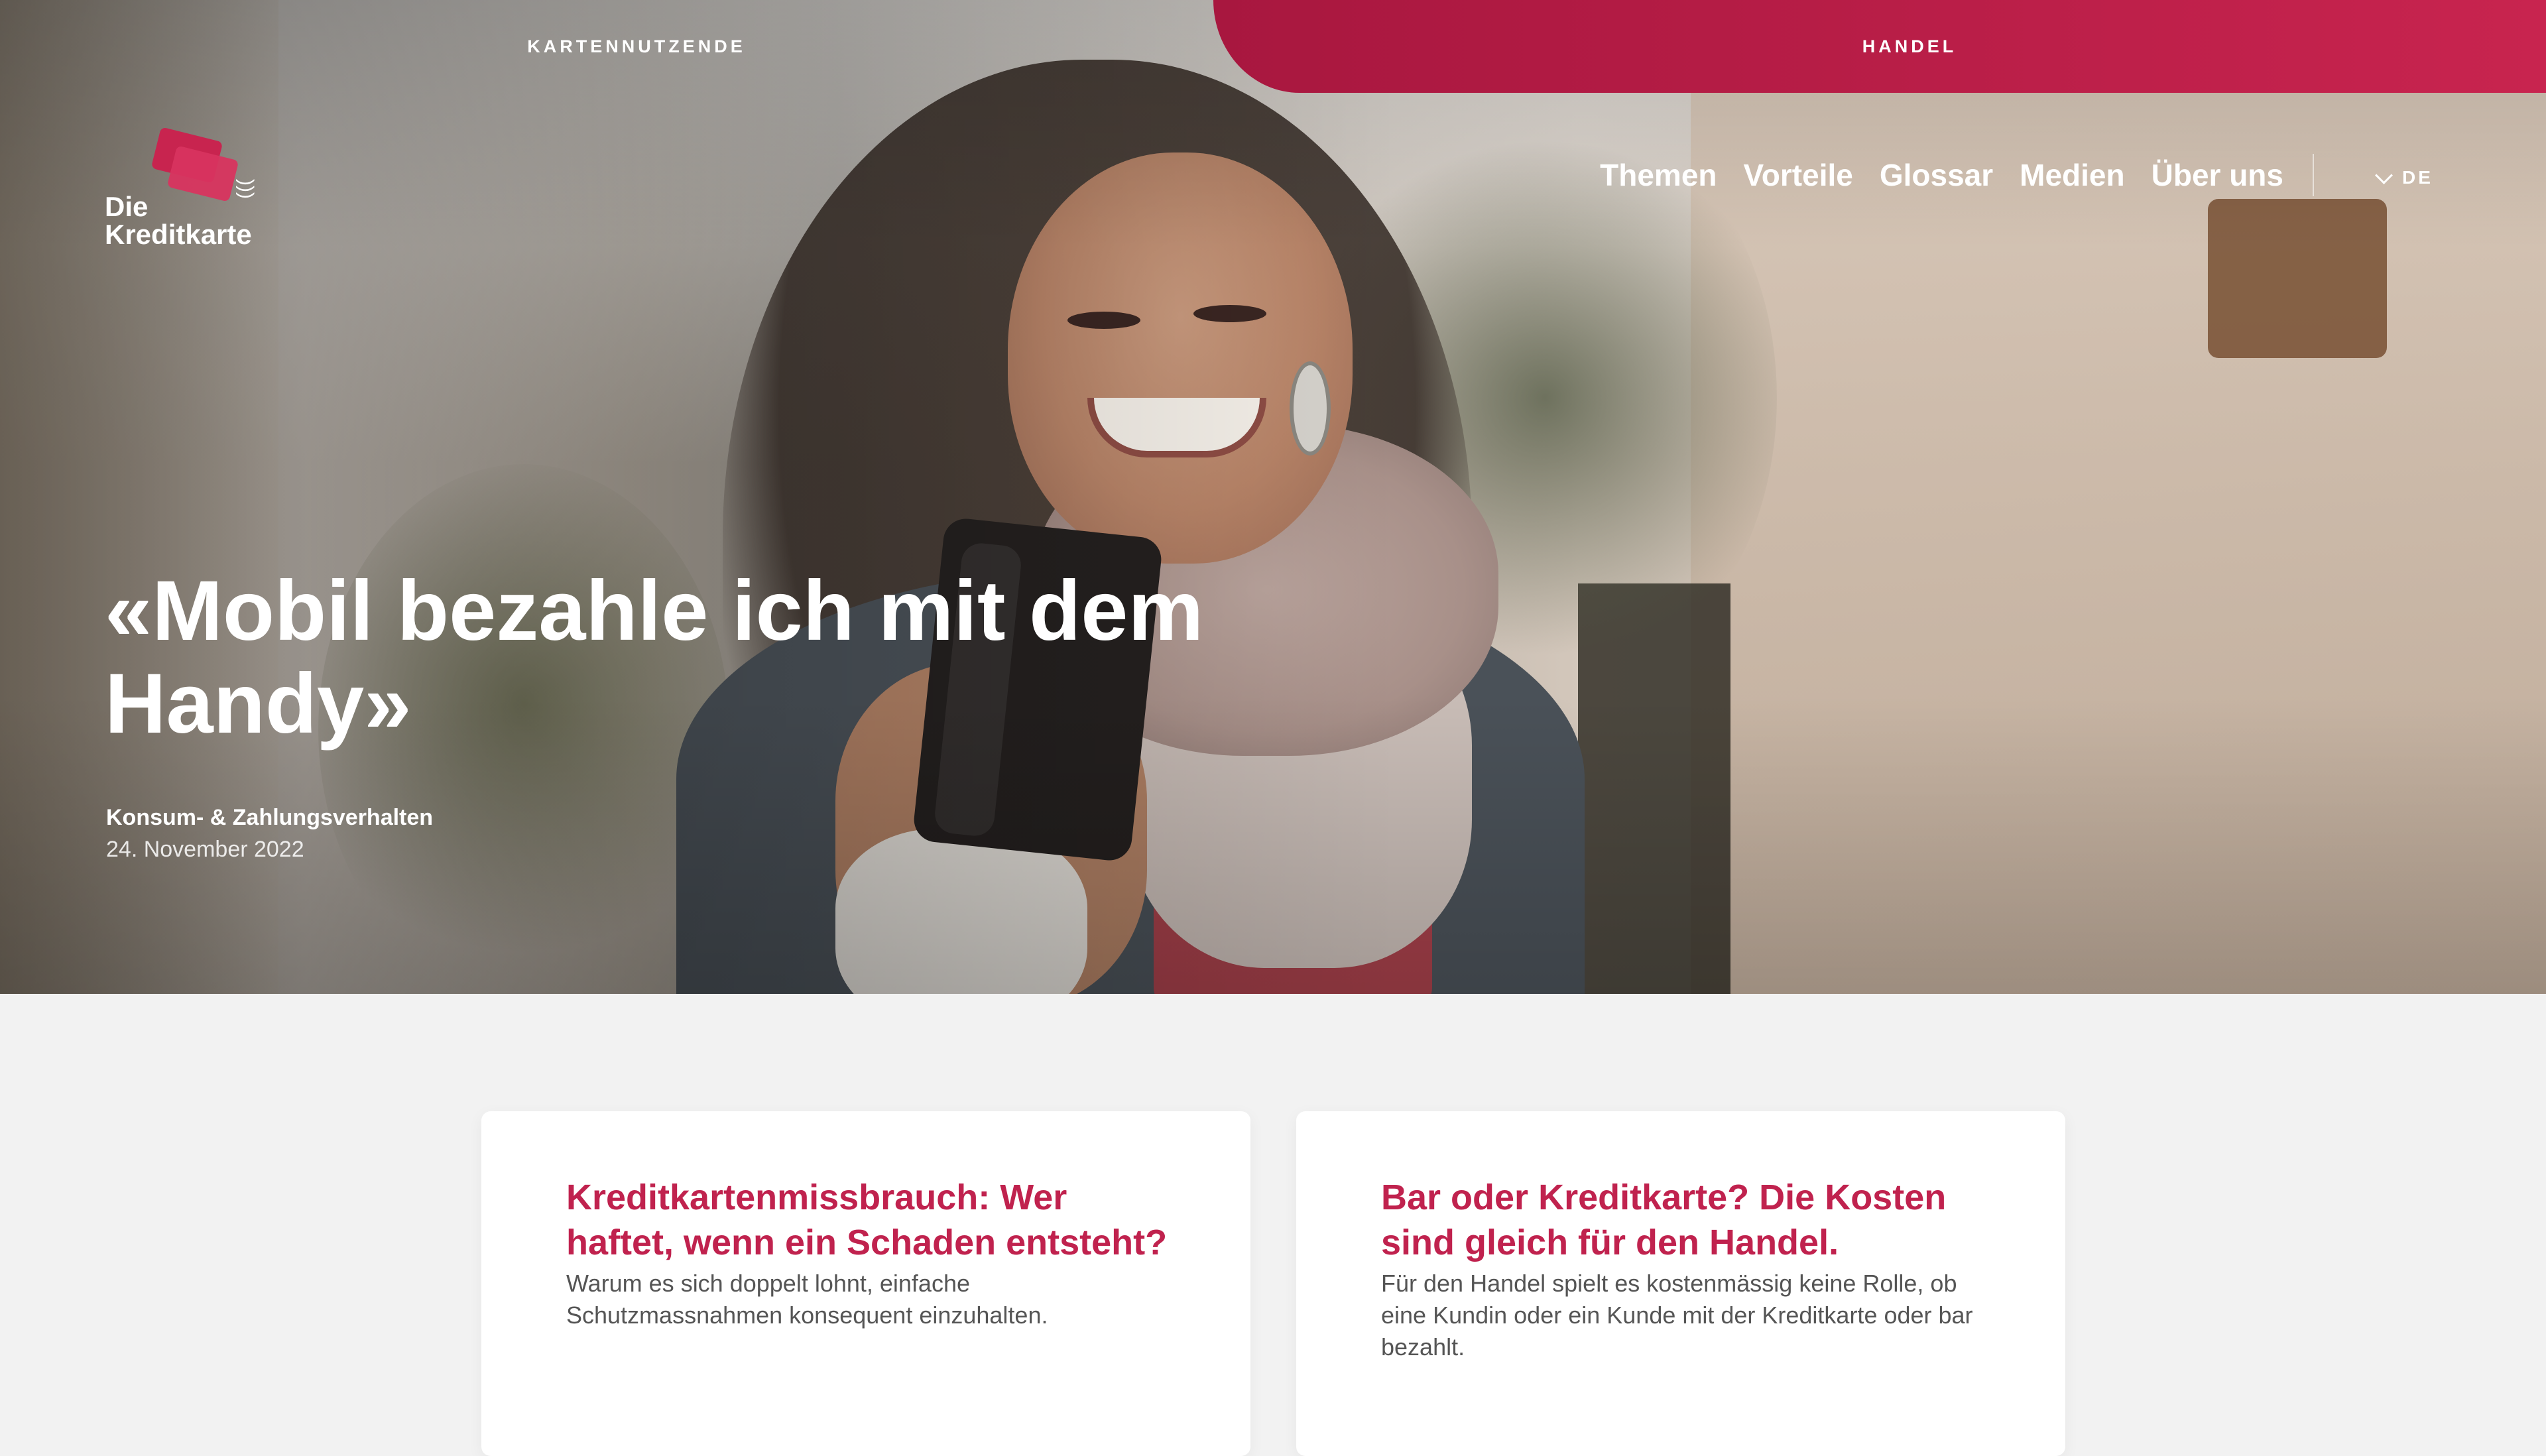 This screenshot has height=1456, width=2546. I want to click on tab-kartennutzende: KARTENNUTZENDE, so click(636, 46).